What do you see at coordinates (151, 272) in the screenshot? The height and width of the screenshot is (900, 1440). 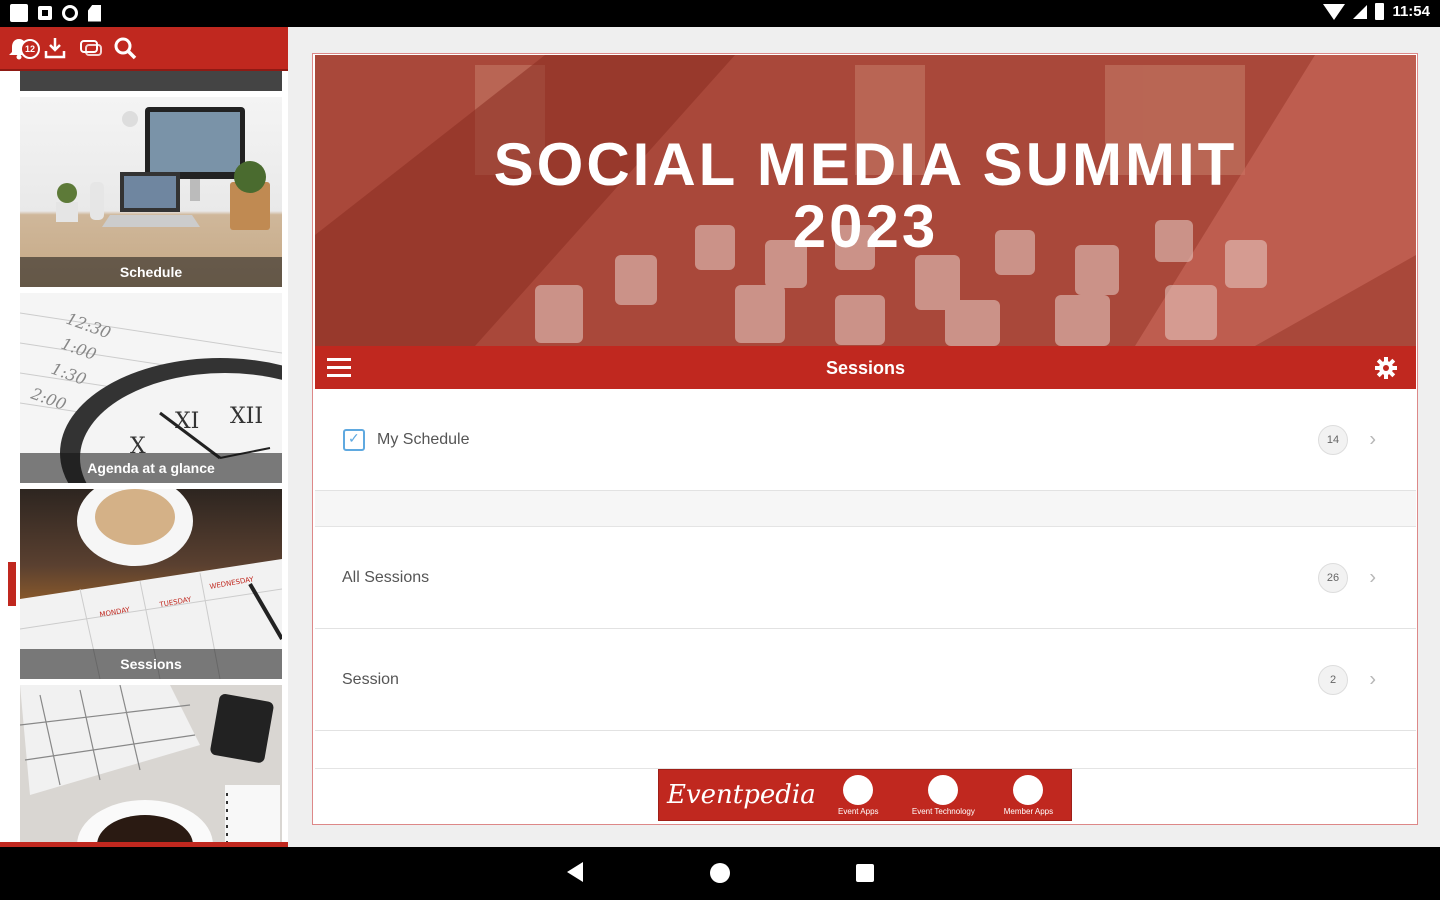 I see `tile-label: Schedule` at bounding box center [151, 272].